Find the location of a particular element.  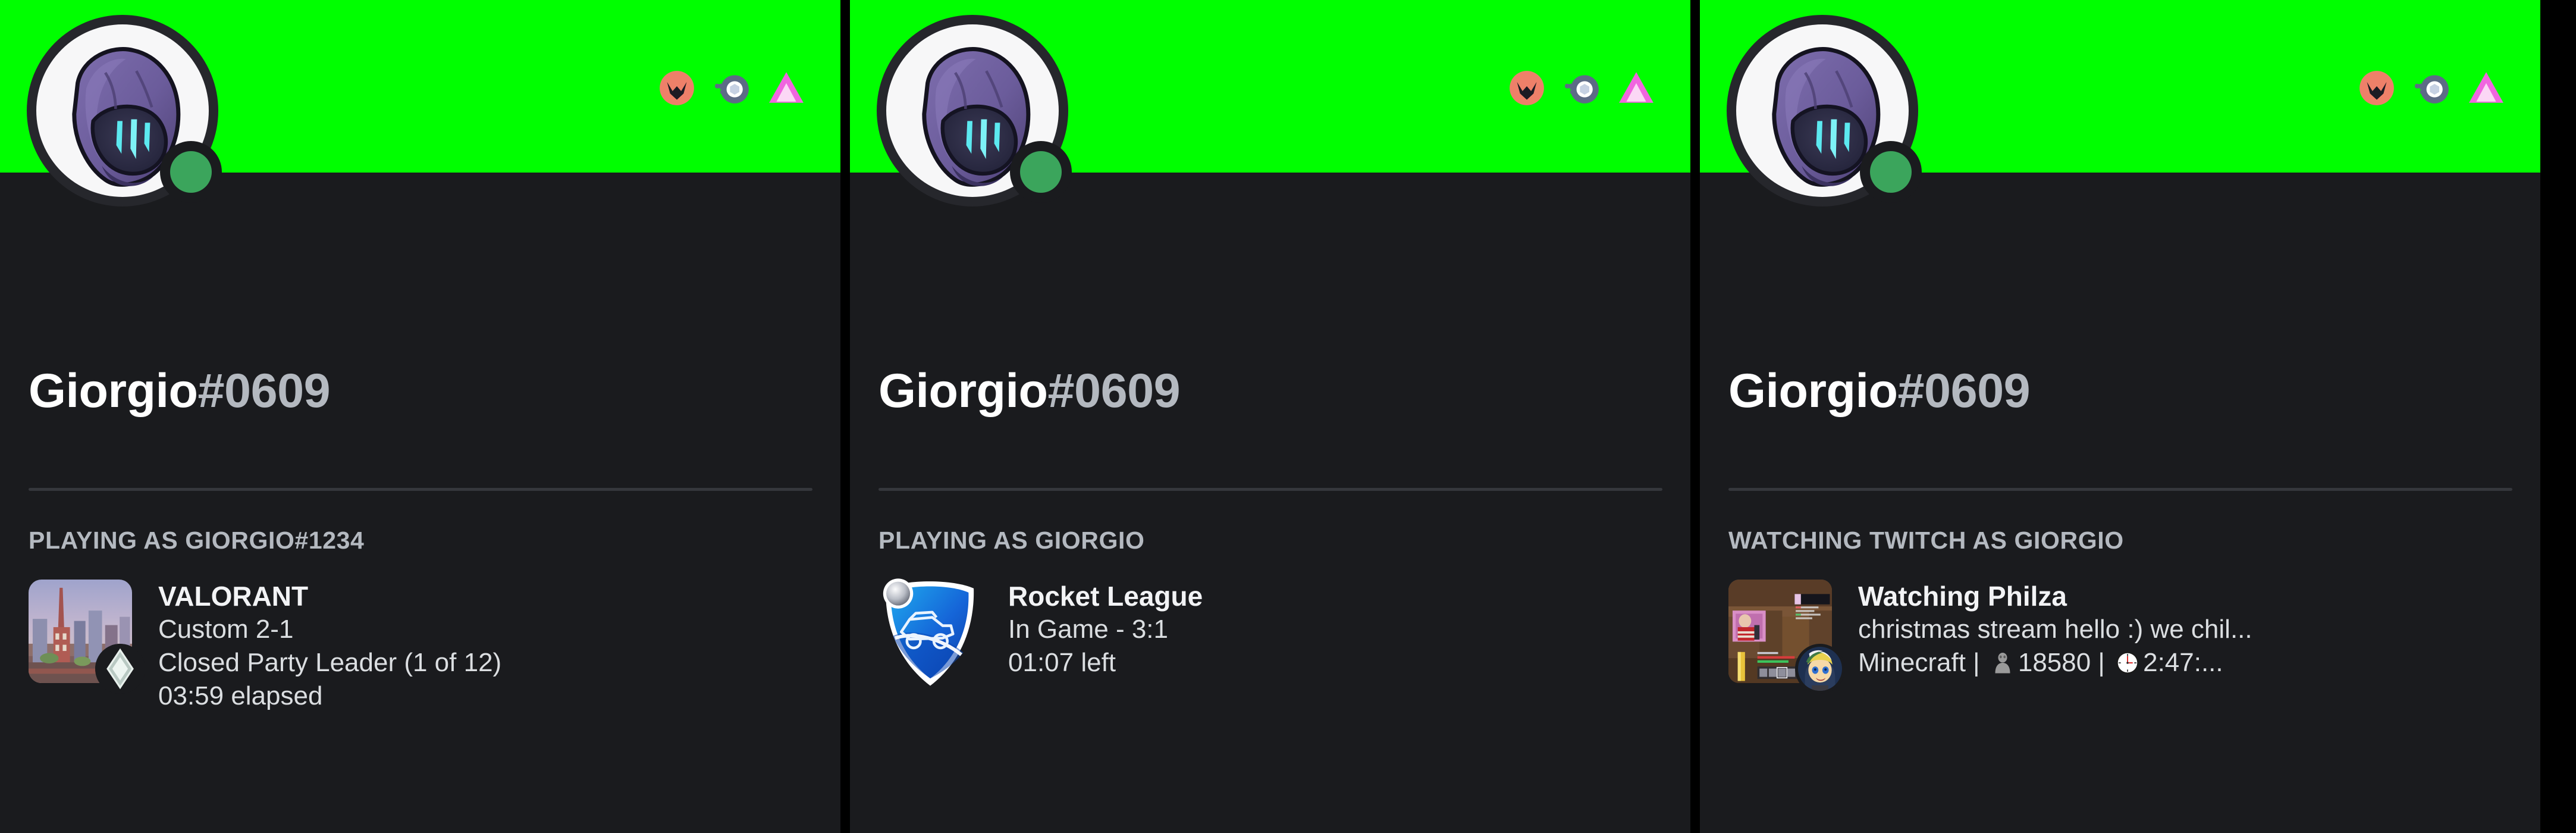

activity-title: VALORANT is located at coordinates (233, 596).